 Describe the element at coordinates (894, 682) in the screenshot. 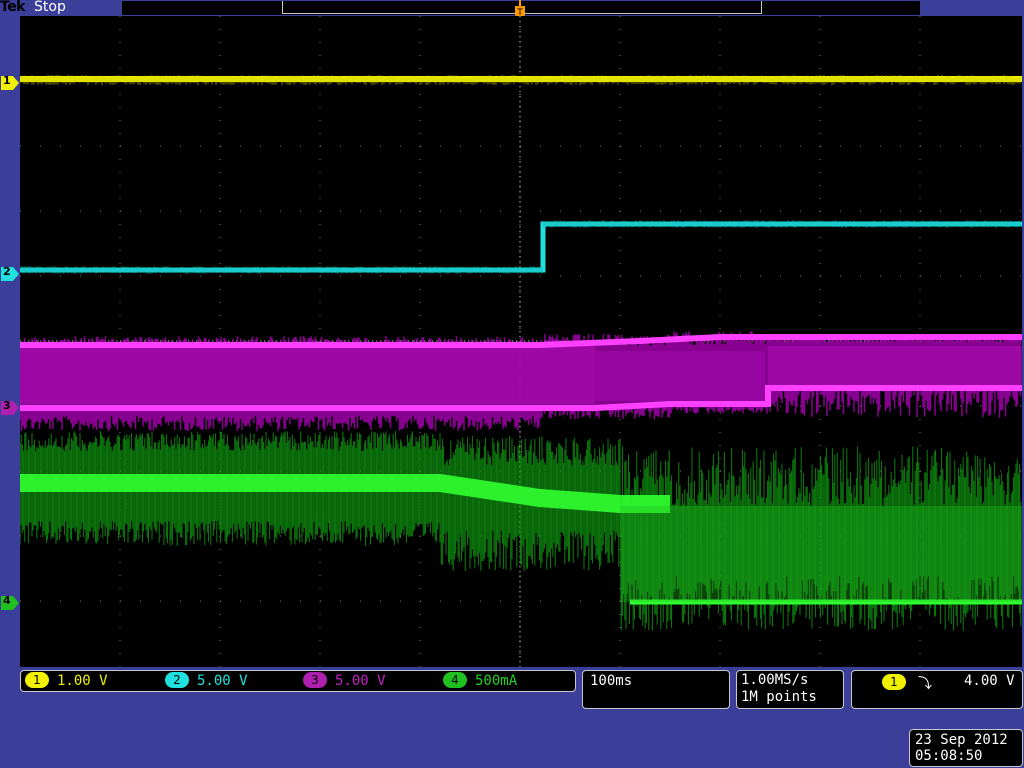

I see `trigger-source-badge: 1` at that location.